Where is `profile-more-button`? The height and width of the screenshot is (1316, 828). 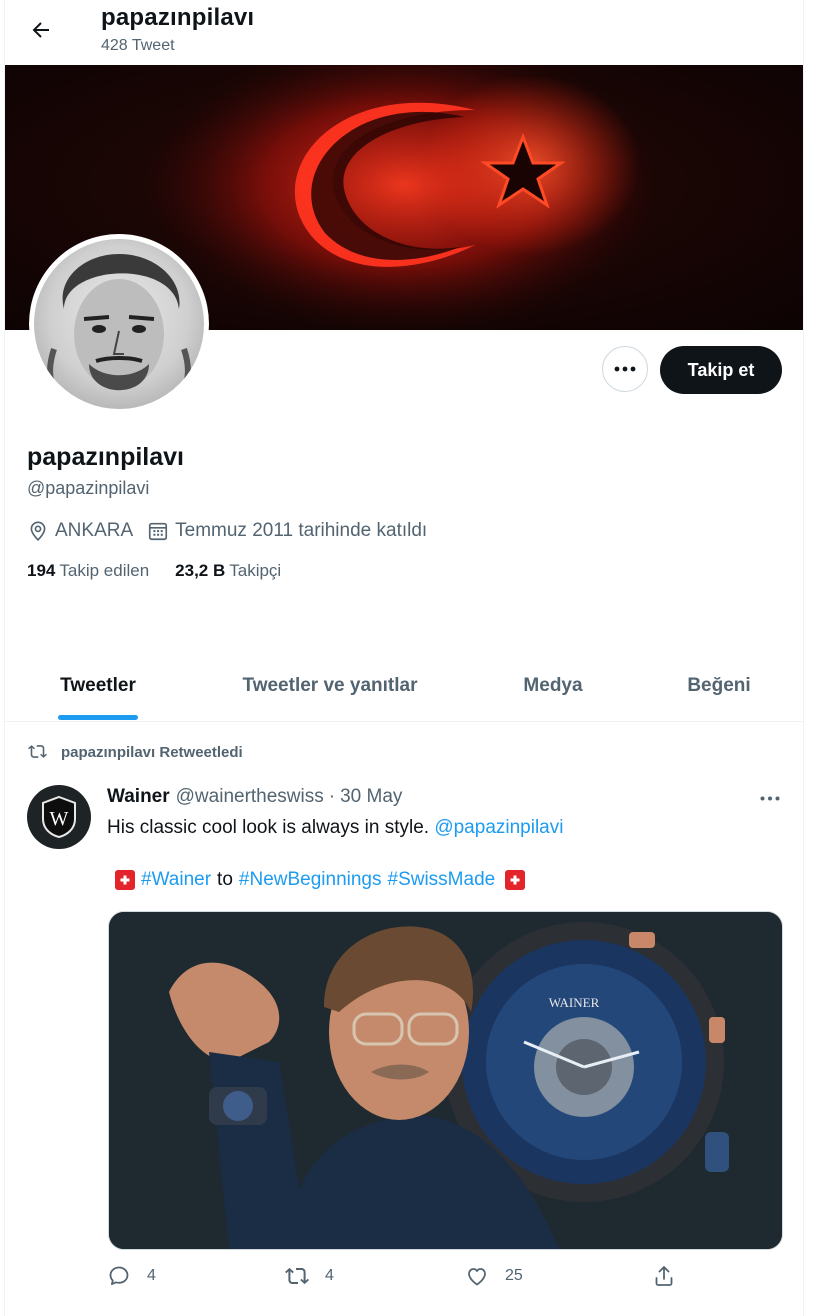 profile-more-button is located at coordinates (625, 369).